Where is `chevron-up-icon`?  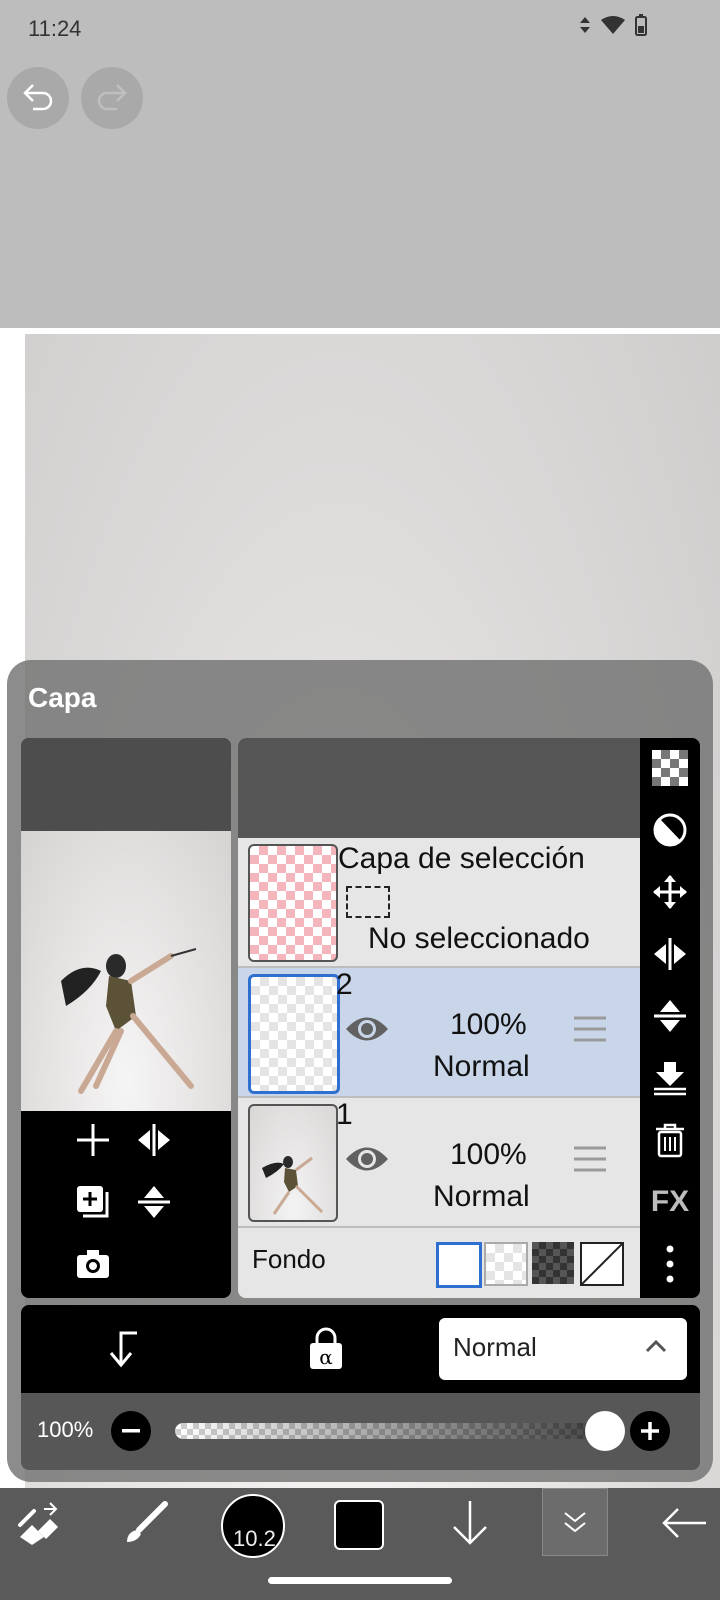
chevron-up-icon is located at coordinates (656, 1348).